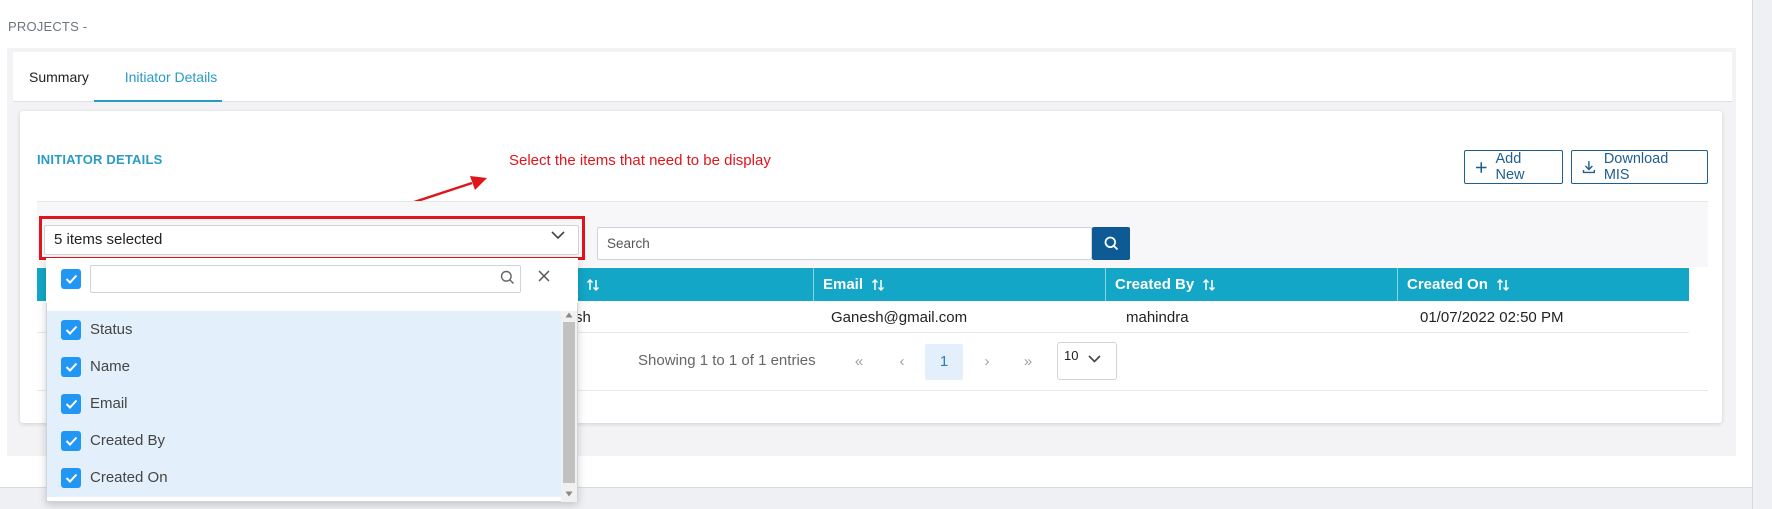 The height and width of the screenshot is (509, 1772). Describe the element at coordinates (48, 26) in the screenshot. I see `page-title: PROJECTS -` at that location.